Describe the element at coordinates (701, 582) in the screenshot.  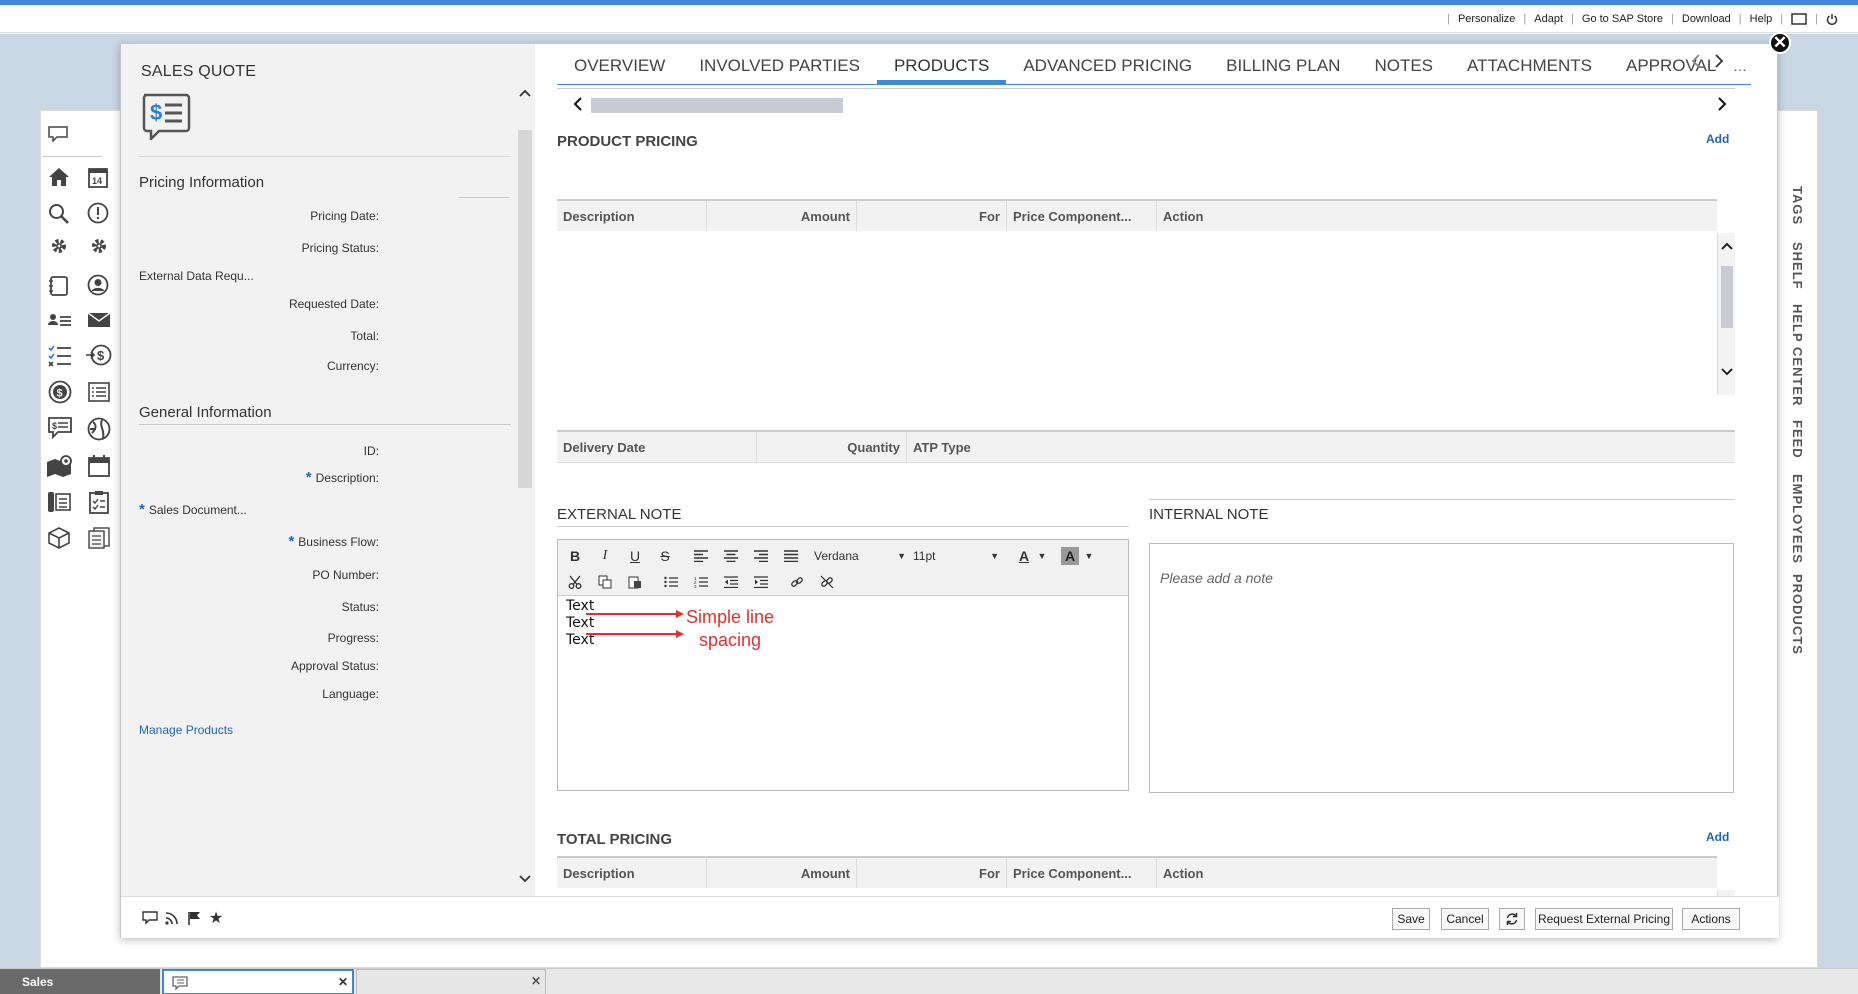
I see `numbered-list-icon: 123` at that location.